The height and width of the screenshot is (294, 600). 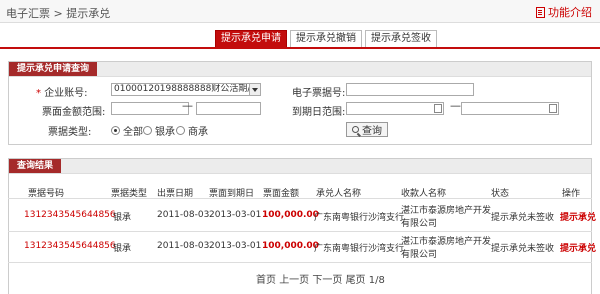 What do you see at coordinates (58, 13) in the screenshot?
I see `breadcrumb: 电子汇票 > 提示承兑` at bounding box center [58, 13].